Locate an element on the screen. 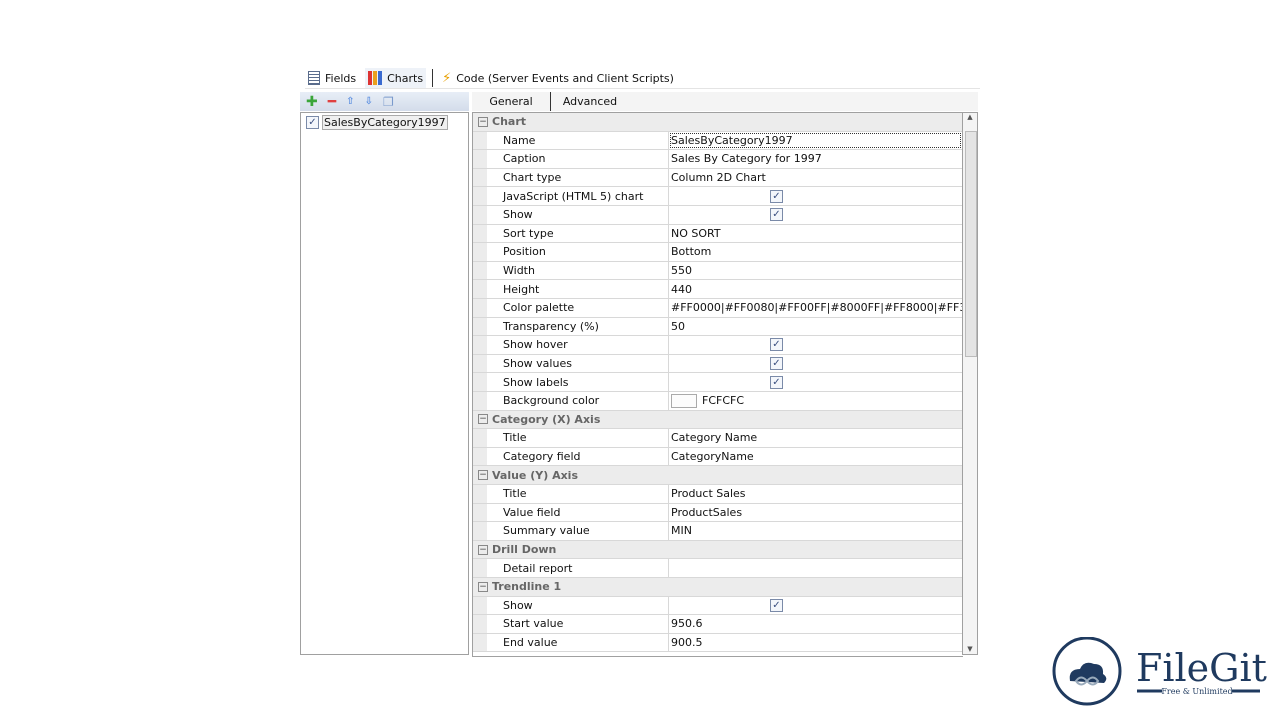 The height and width of the screenshot is (720, 1280). property-label: End value is located at coordinates (578, 642).